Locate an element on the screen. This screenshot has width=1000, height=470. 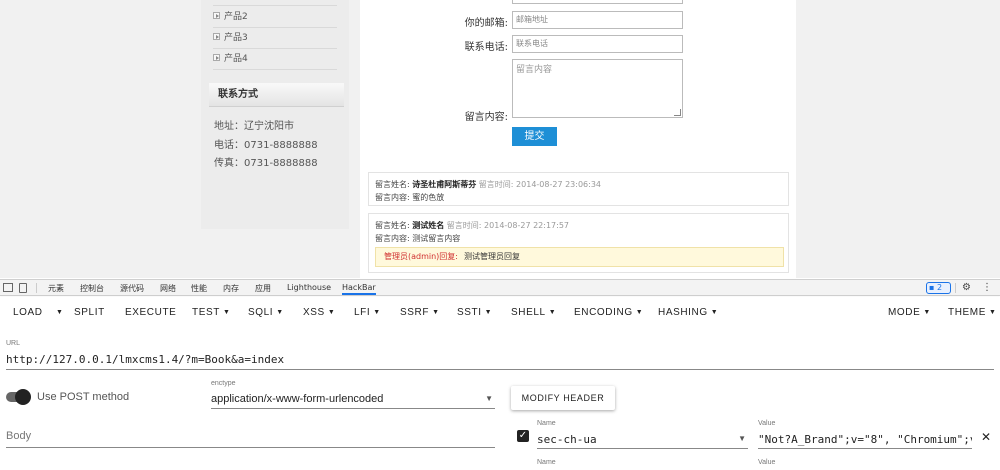
xss-menu: XSS ▼ is located at coordinates (319, 312).